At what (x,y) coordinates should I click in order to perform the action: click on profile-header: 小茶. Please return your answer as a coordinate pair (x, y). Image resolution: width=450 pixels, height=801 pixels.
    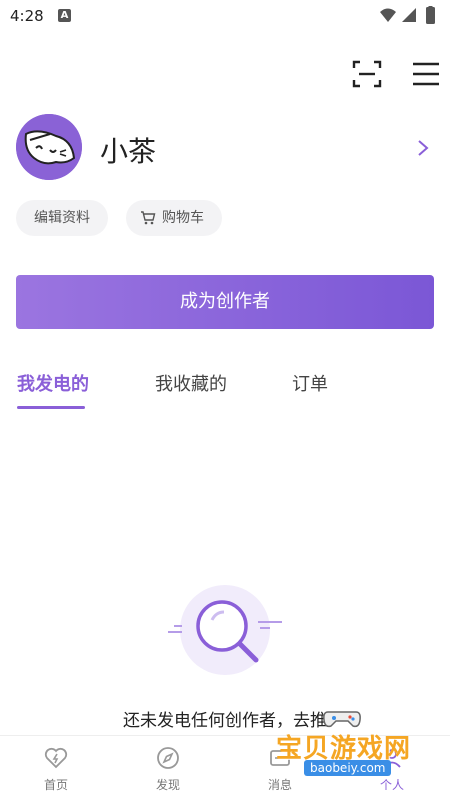
    Looking at the image, I should click on (226, 148).